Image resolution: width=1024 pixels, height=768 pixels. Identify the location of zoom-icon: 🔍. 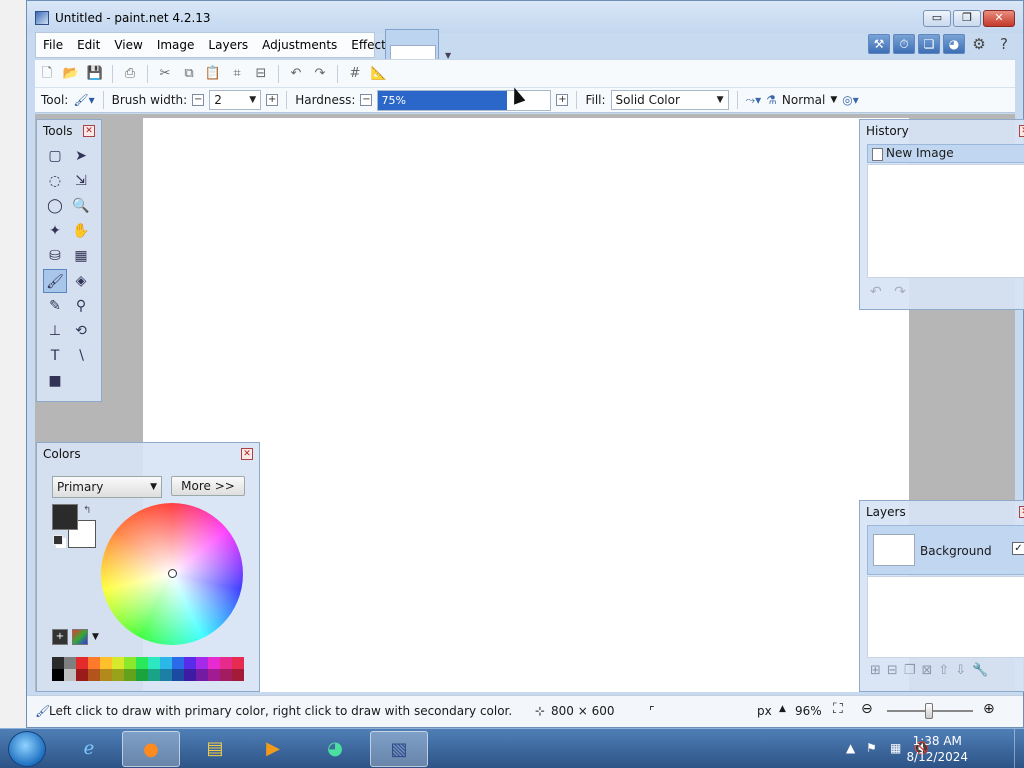
(81, 206).